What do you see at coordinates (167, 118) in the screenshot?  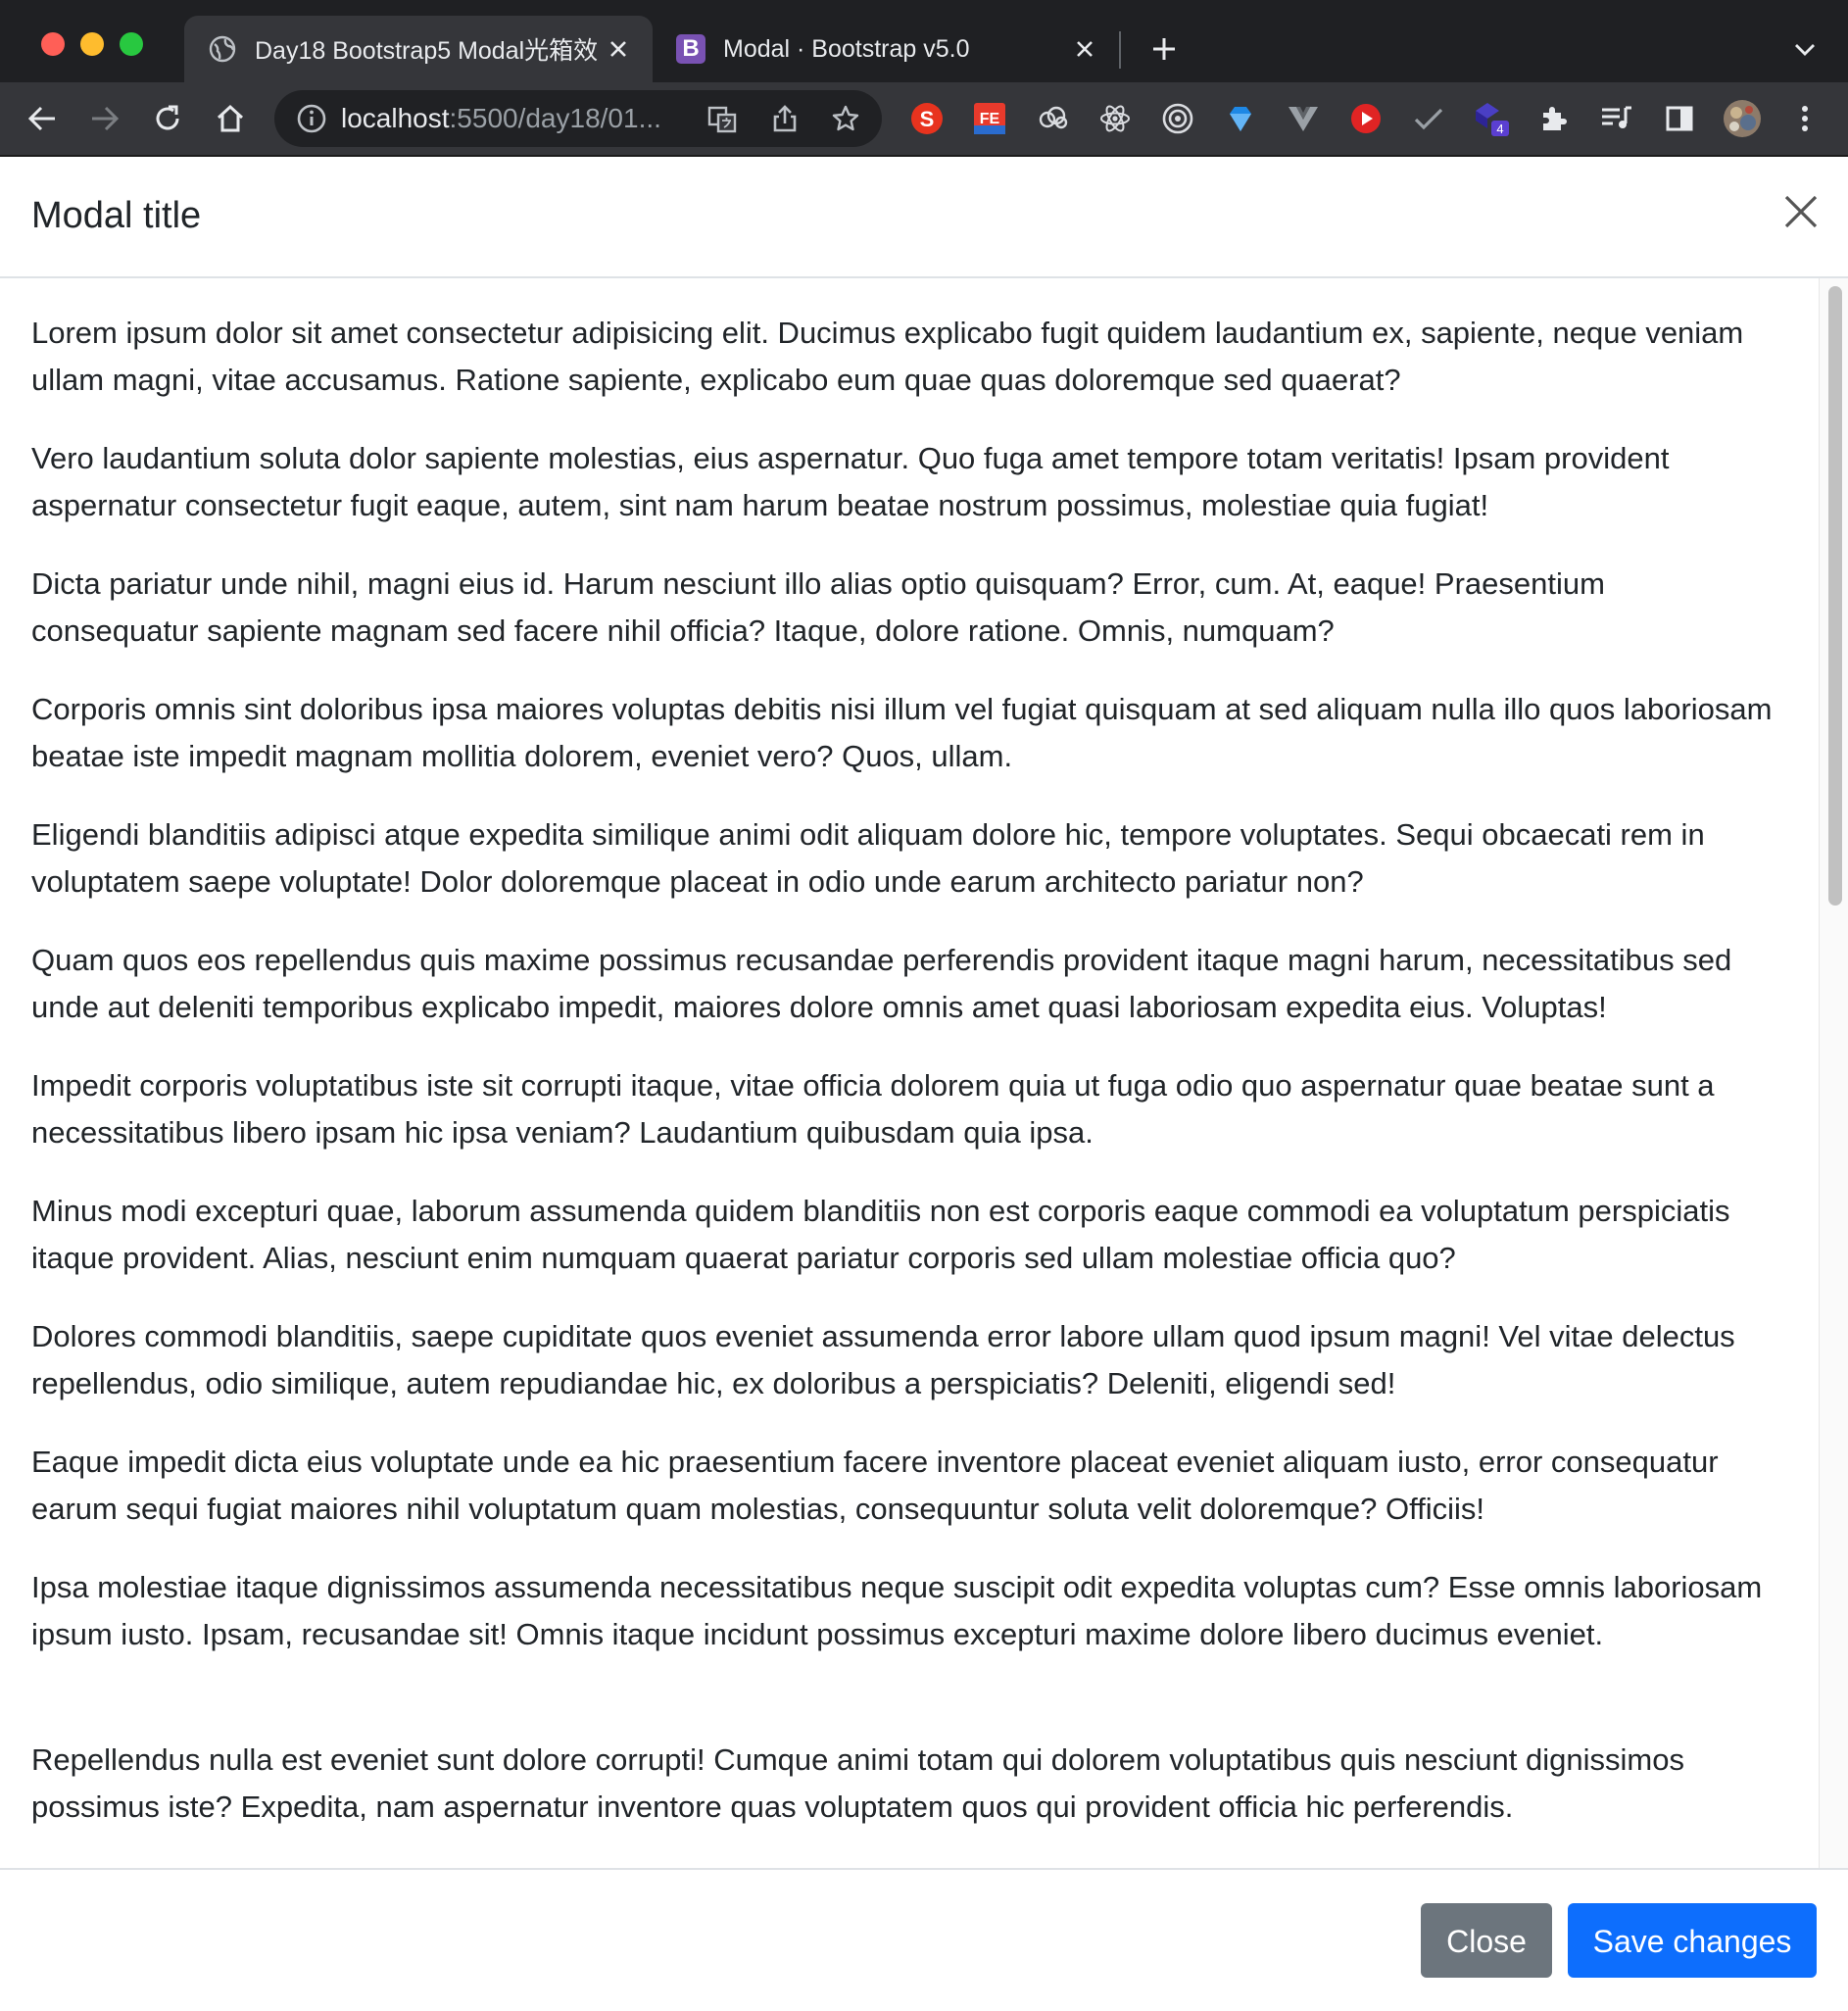 I see `reload-icon` at bounding box center [167, 118].